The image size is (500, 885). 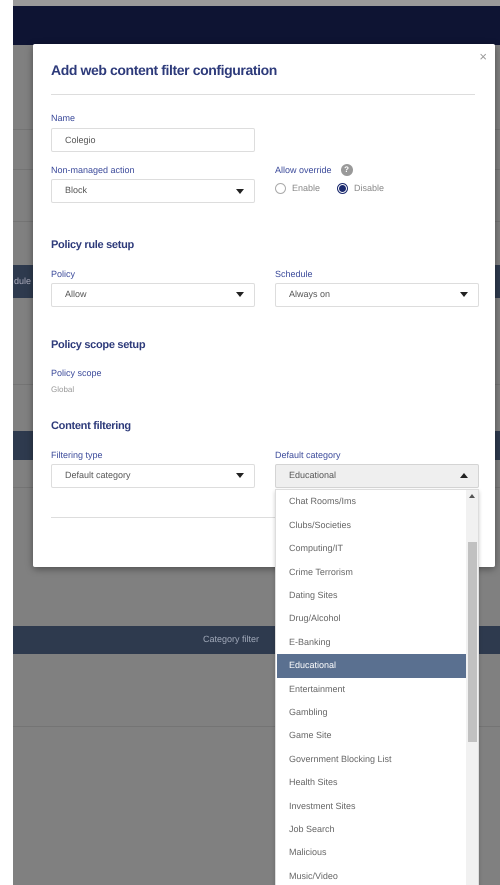 What do you see at coordinates (371, 596) in the screenshot?
I see `dropdown-option: Dating Sites` at bounding box center [371, 596].